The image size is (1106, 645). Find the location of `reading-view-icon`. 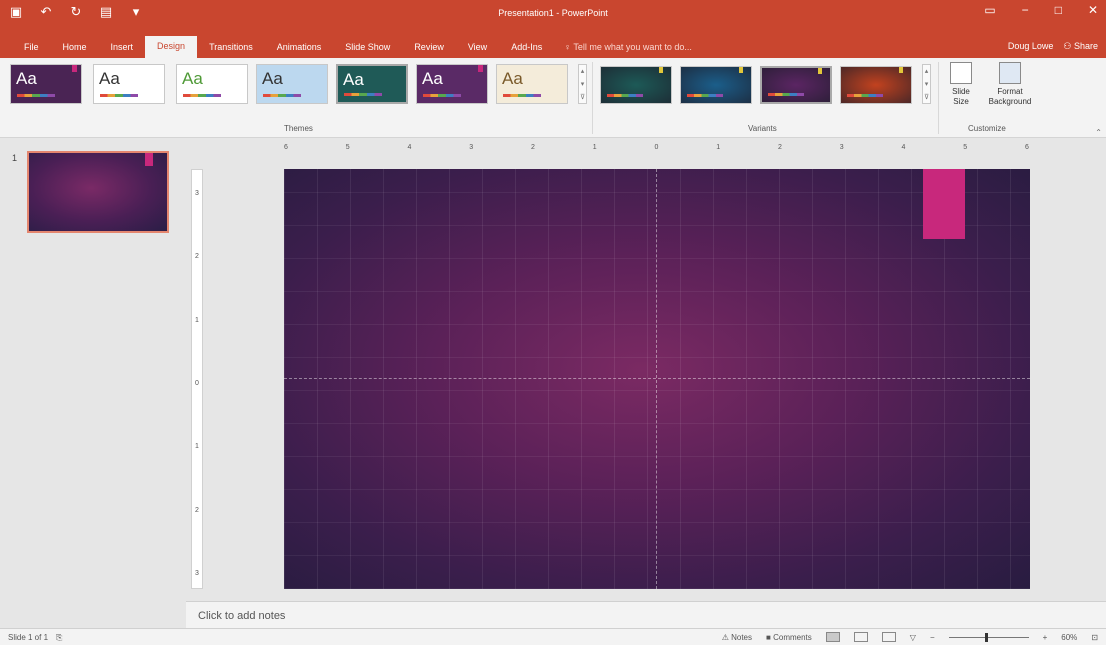

reading-view-icon is located at coordinates (888, 637).